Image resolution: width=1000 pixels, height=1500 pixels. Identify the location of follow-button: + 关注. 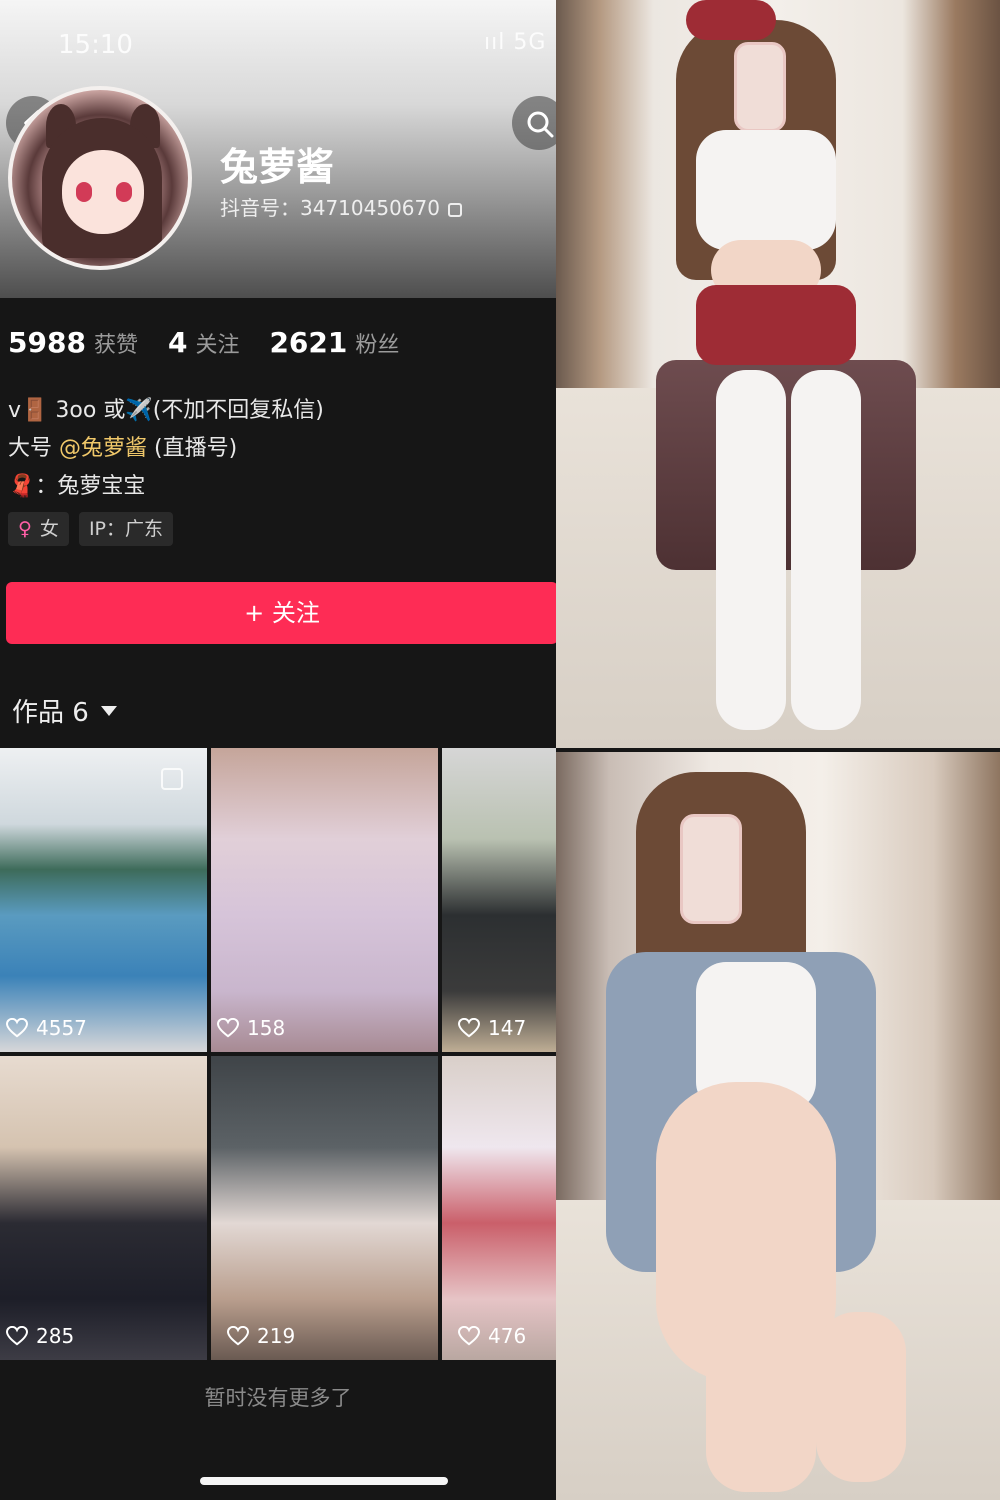
(281, 613).